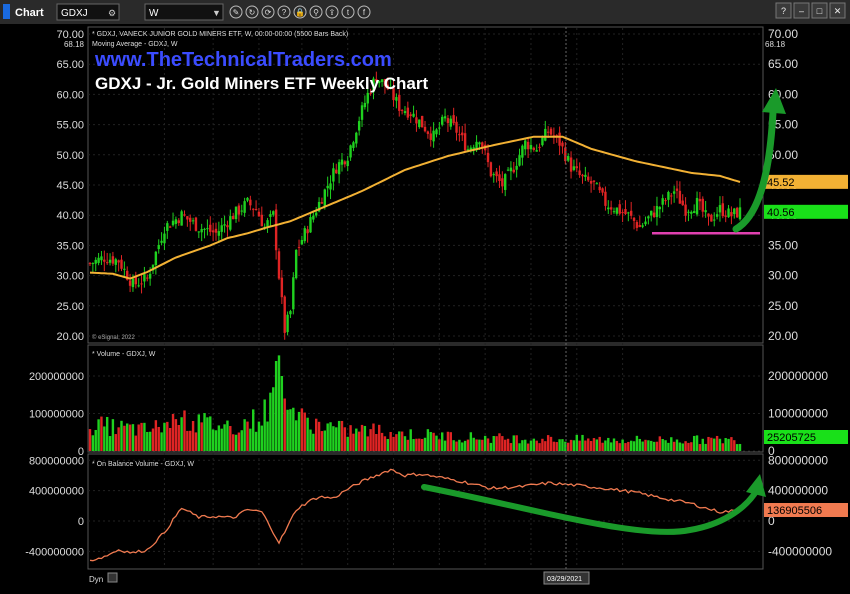 The height and width of the screenshot is (594, 850). I want to click on dyn-label: Dyn, so click(96, 579).